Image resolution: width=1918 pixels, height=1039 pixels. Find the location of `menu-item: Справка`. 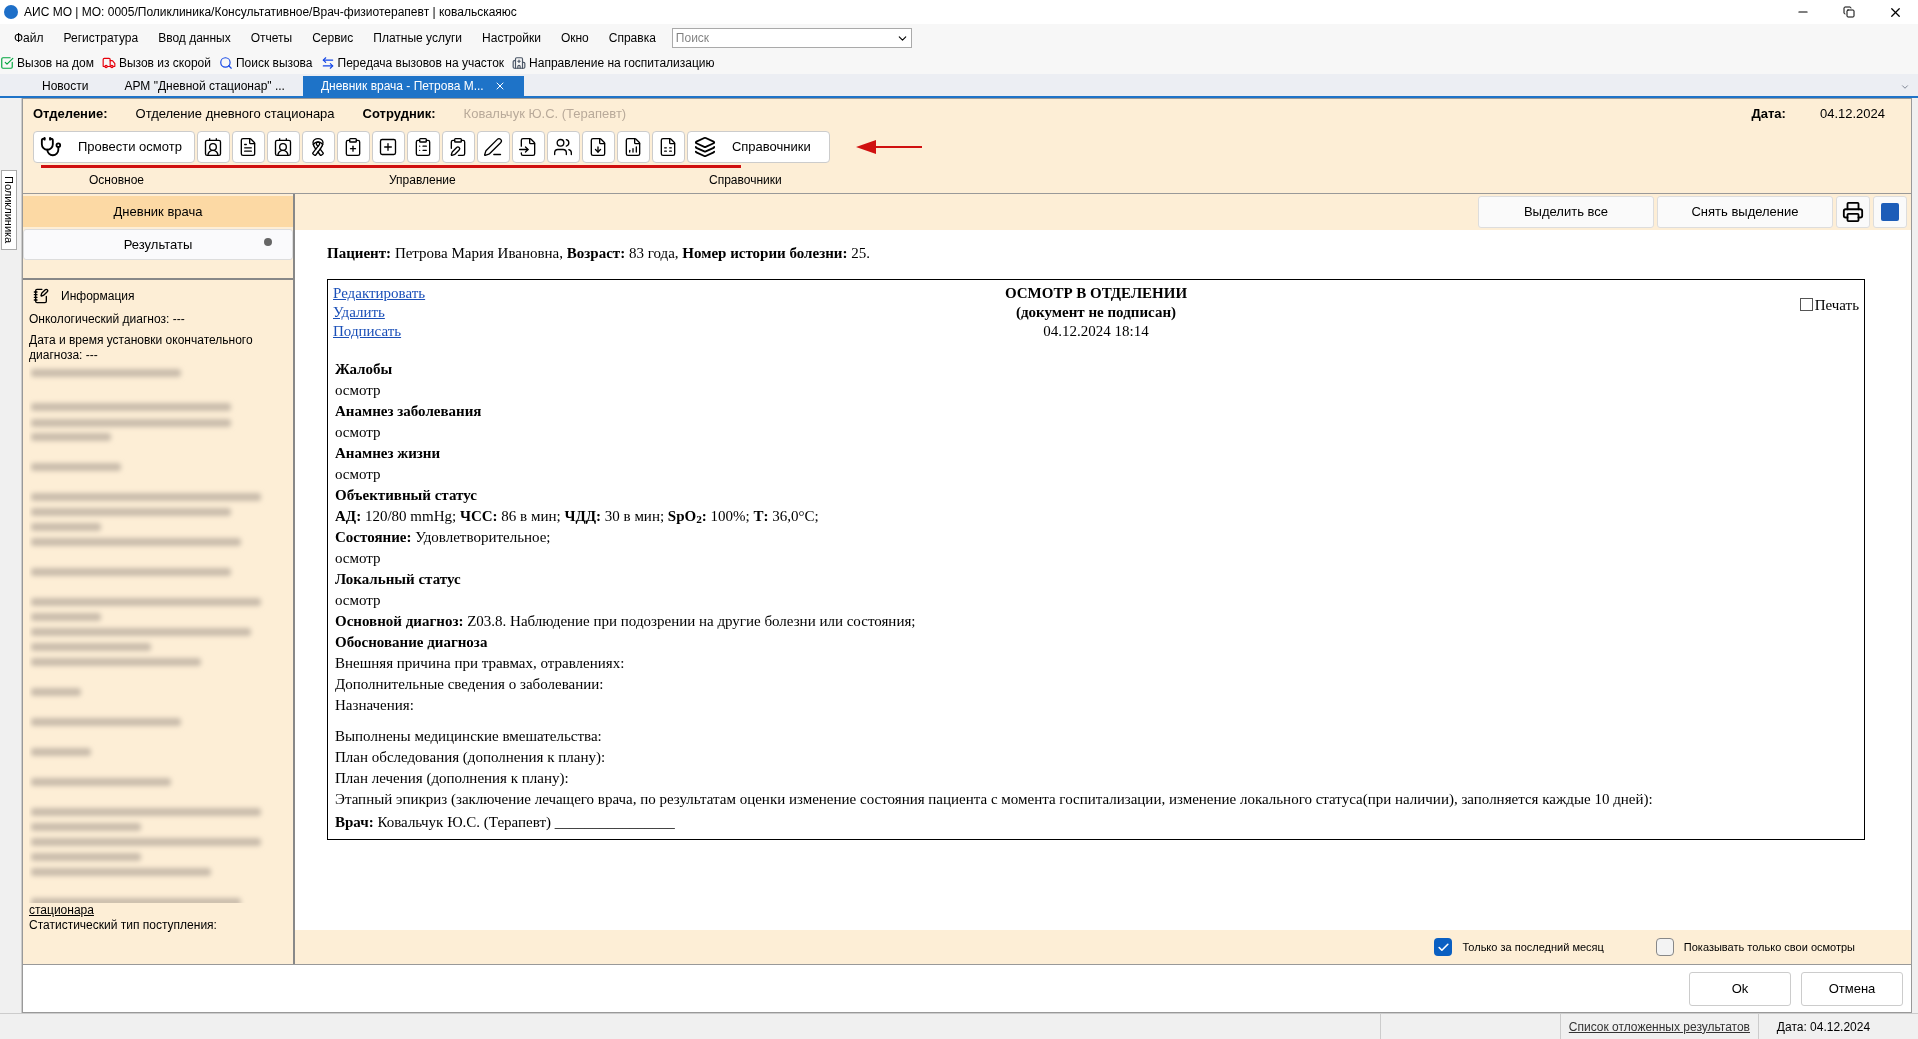

menu-item: Справка is located at coordinates (632, 38).